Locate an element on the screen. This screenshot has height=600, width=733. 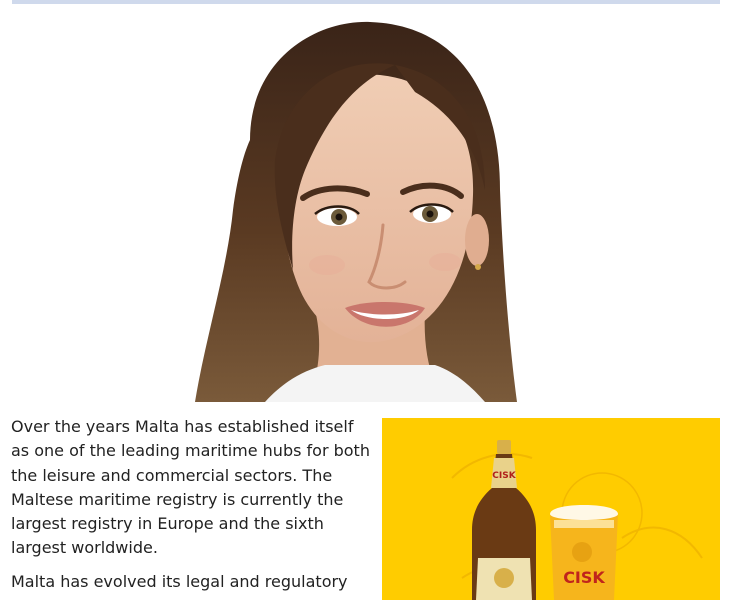
top-border is located at coordinates (366, 2).